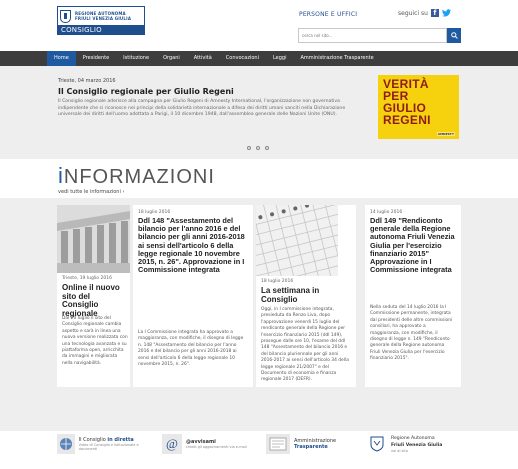  I want to click on document-icon, so click(278, 444).